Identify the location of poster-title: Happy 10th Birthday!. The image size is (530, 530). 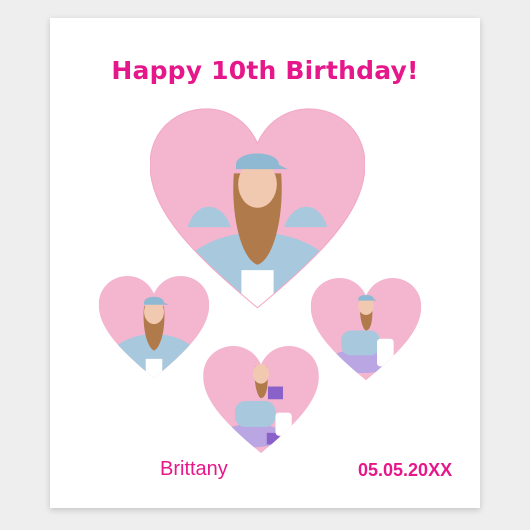
(265, 70).